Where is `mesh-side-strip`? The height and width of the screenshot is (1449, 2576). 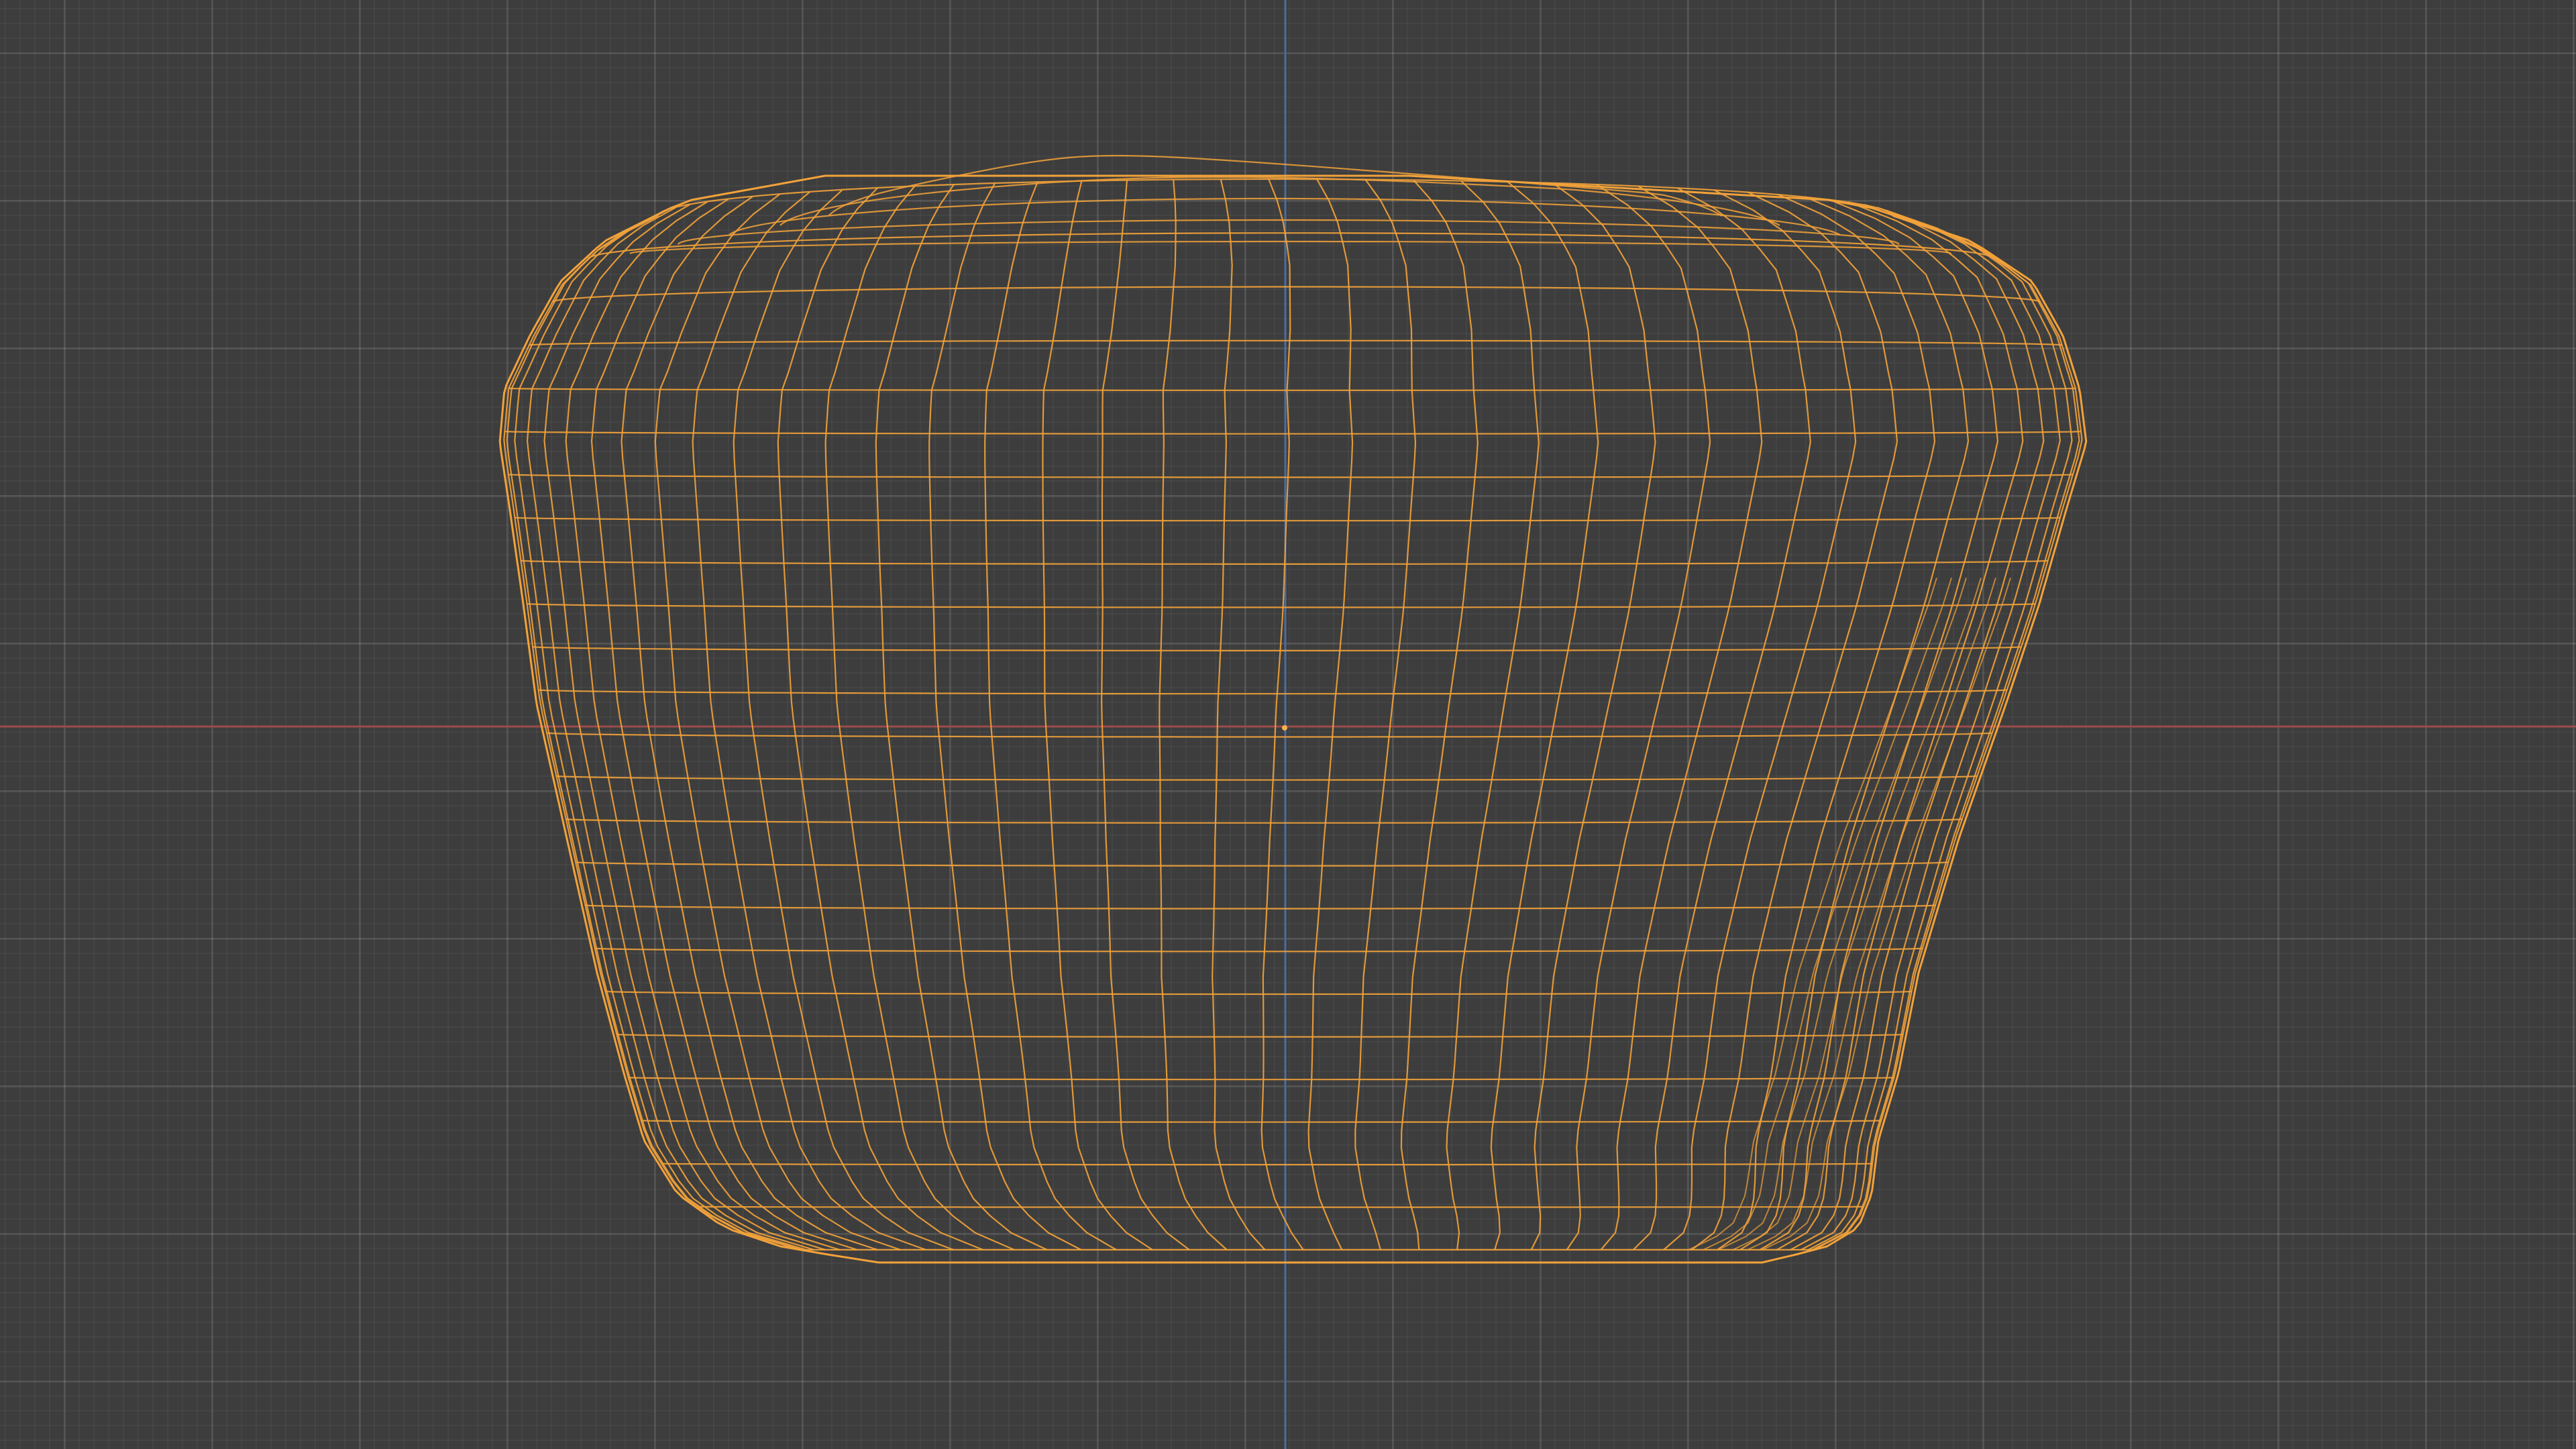
mesh-side-strip is located at coordinates (1871, 914).